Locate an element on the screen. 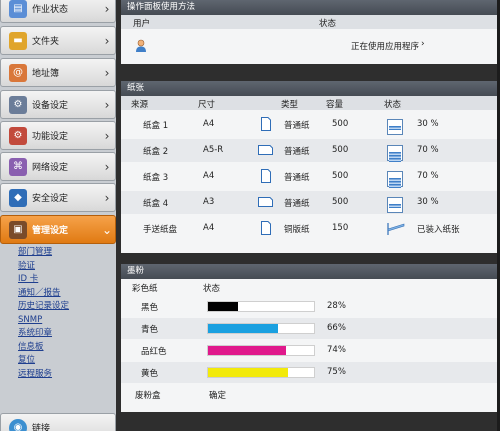  table-row: 纸盒 4 A3 普通纸 500 30 % is located at coordinates (310, 202).